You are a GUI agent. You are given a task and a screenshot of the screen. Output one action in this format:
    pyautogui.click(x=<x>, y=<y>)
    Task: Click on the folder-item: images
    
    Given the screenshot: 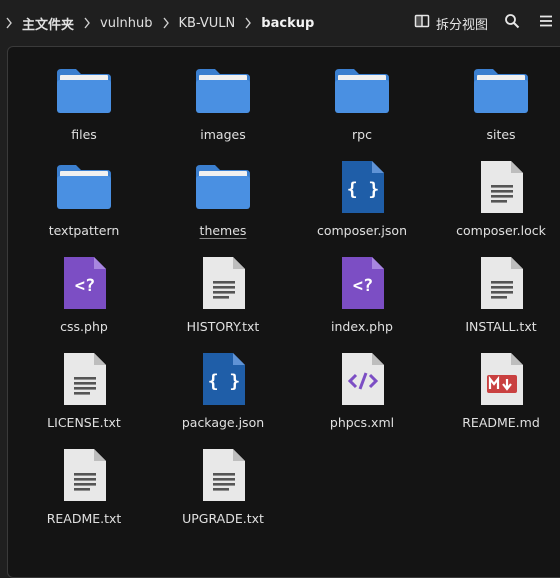 What is the action you would take?
    pyautogui.click(x=223, y=95)
    